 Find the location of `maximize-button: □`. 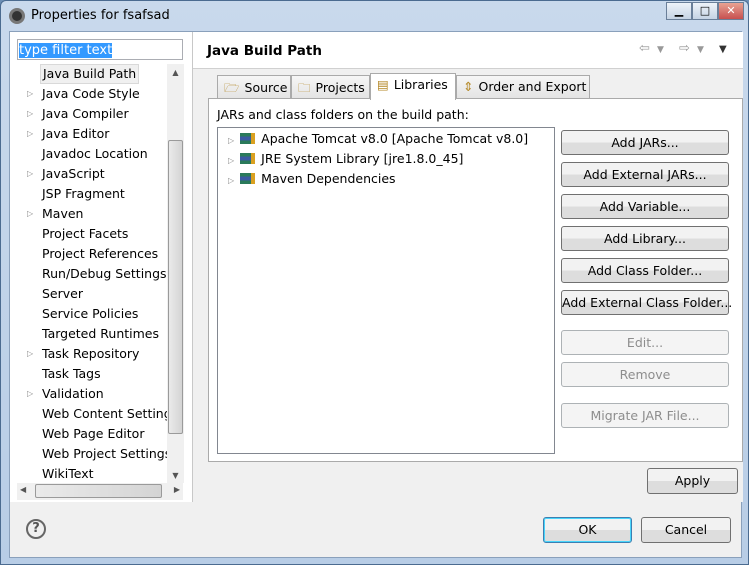

maximize-button: □ is located at coordinates (705, 11).